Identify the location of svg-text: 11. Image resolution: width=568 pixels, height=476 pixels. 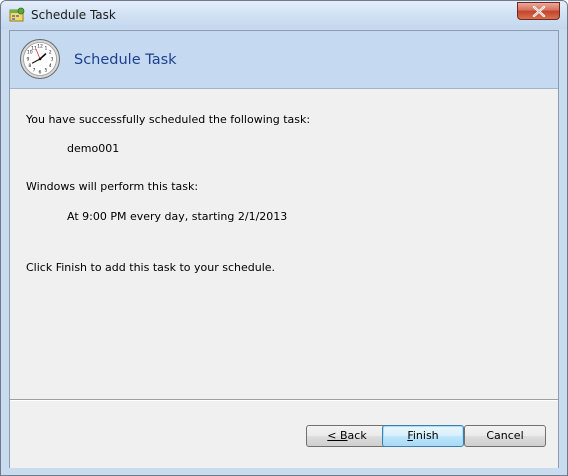
(34, 48).